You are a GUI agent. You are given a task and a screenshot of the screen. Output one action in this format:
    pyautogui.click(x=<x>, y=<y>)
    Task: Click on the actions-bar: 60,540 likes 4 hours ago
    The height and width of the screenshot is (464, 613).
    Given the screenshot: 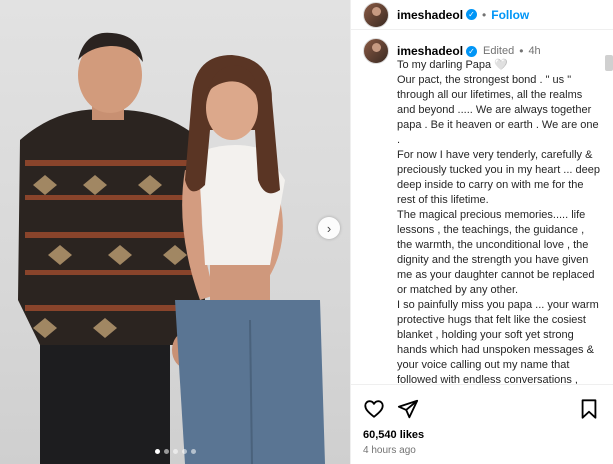 What is the action you would take?
    pyautogui.click(x=482, y=420)
    